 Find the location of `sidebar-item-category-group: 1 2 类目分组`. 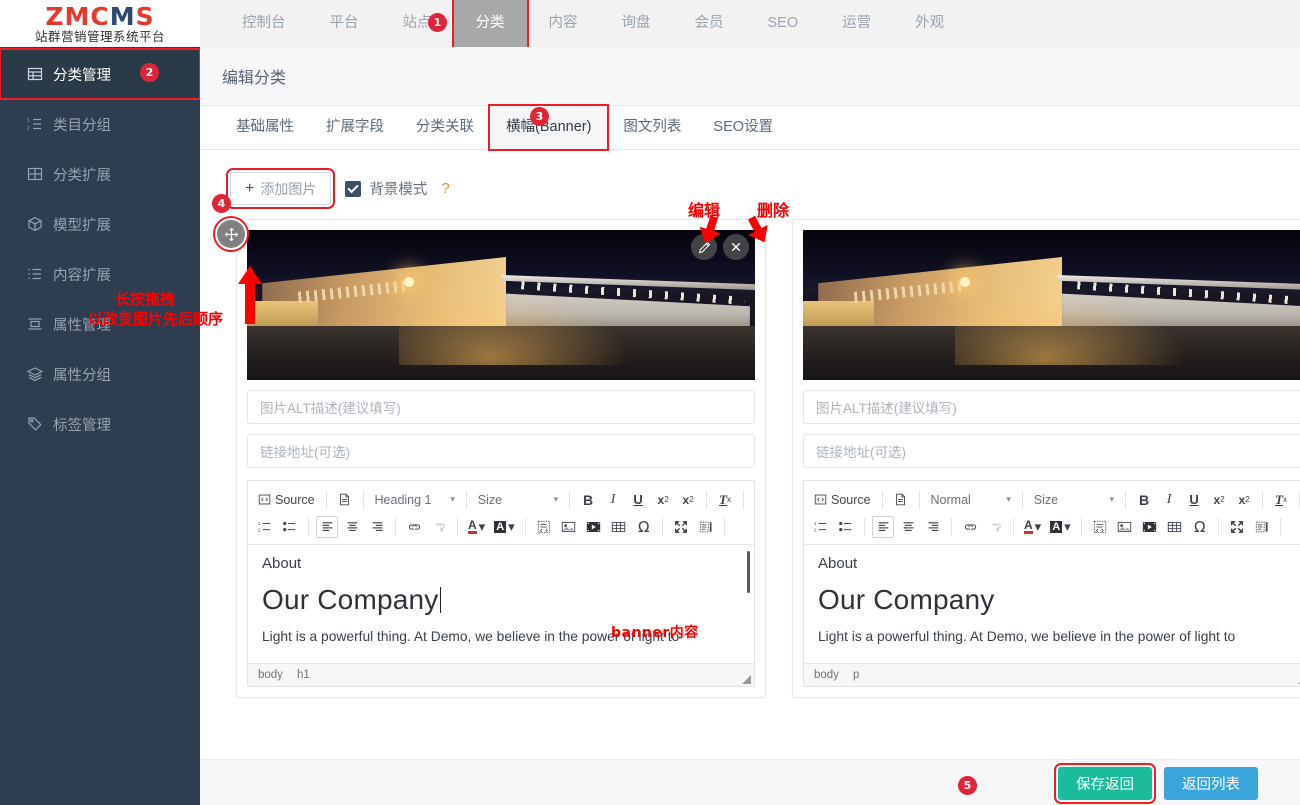

sidebar-item-category-group: 1 2 类目分组 is located at coordinates (100, 124).